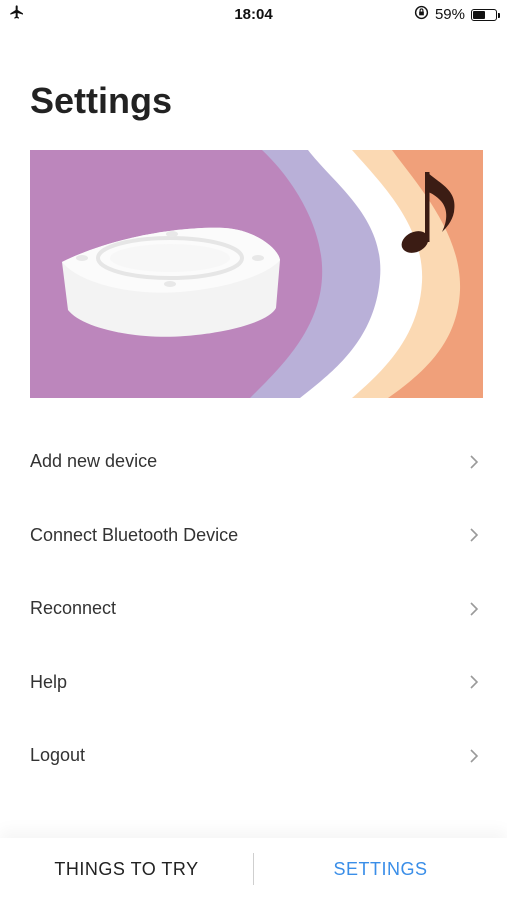 Image resolution: width=507 pixels, height=900 pixels. What do you see at coordinates (101, 100) in the screenshot?
I see `page-title: Settings` at bounding box center [101, 100].